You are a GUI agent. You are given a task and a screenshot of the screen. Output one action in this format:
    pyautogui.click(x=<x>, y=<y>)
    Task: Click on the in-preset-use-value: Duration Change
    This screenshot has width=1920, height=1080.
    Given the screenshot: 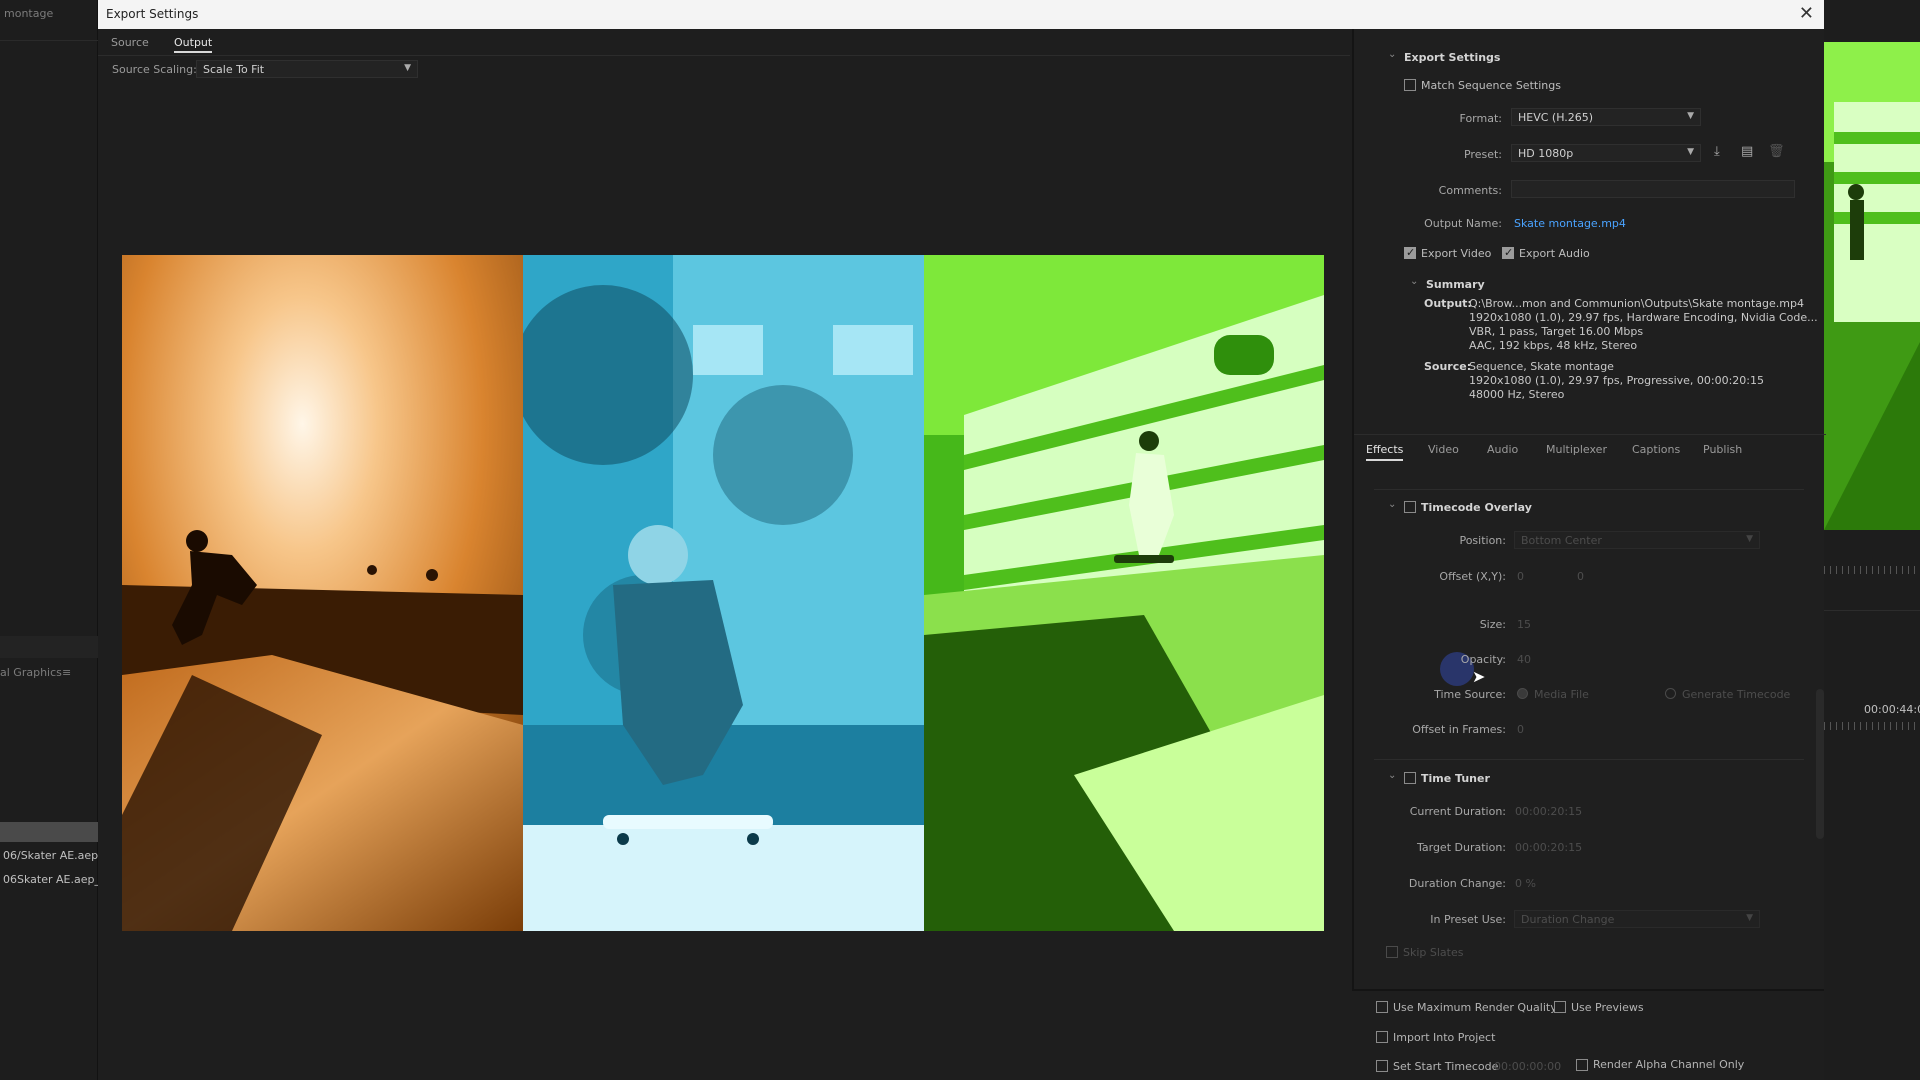 What is the action you would take?
    pyautogui.click(x=1568, y=919)
    